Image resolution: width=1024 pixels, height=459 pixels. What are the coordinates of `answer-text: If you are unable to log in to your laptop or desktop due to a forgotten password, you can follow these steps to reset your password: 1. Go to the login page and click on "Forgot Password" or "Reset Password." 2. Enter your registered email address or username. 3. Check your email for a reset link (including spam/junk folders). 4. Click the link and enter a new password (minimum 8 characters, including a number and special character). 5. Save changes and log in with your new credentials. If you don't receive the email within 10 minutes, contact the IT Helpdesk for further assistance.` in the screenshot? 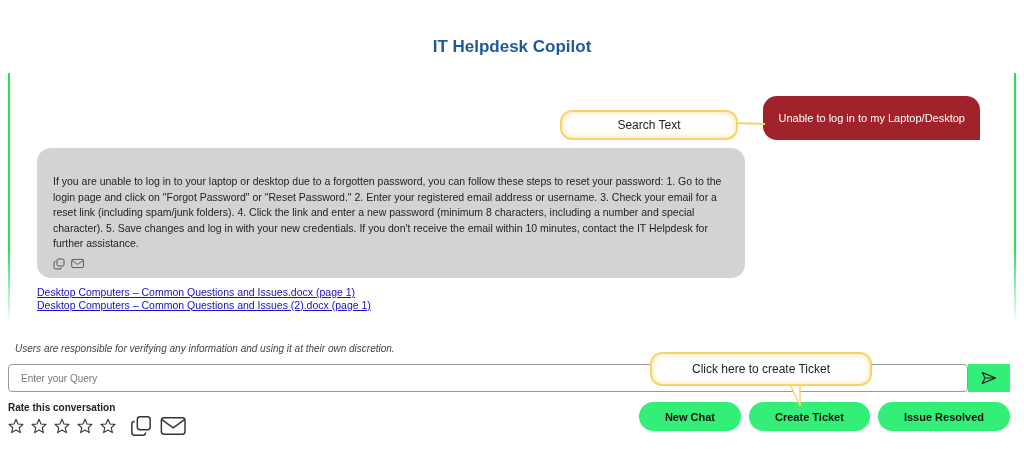 It's located at (388, 212).